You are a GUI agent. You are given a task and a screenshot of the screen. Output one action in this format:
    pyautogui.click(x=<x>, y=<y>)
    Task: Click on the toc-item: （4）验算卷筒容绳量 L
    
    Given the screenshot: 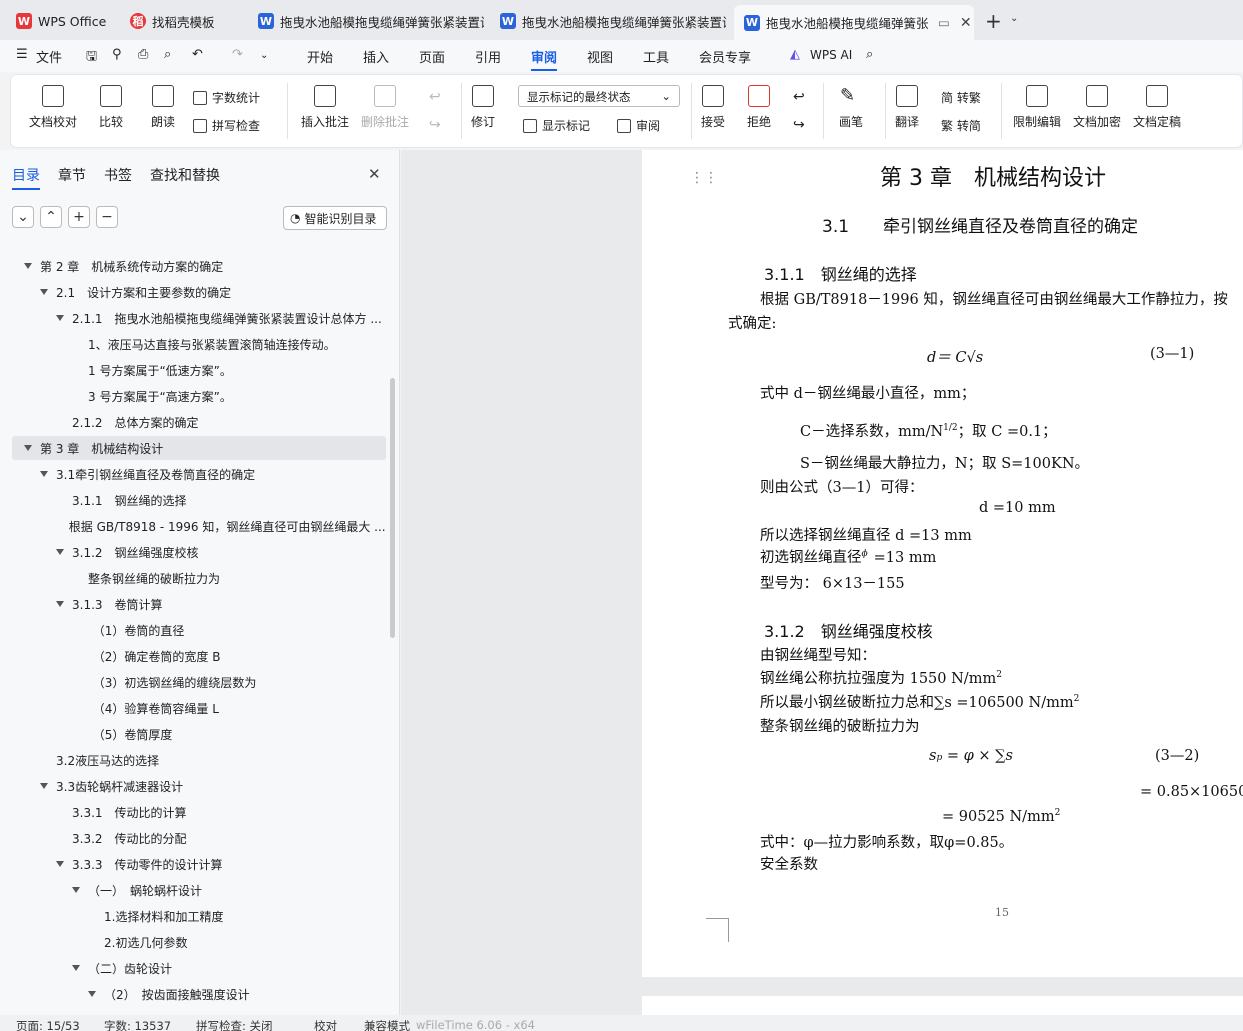 What is the action you would take?
    pyautogui.click(x=199, y=708)
    